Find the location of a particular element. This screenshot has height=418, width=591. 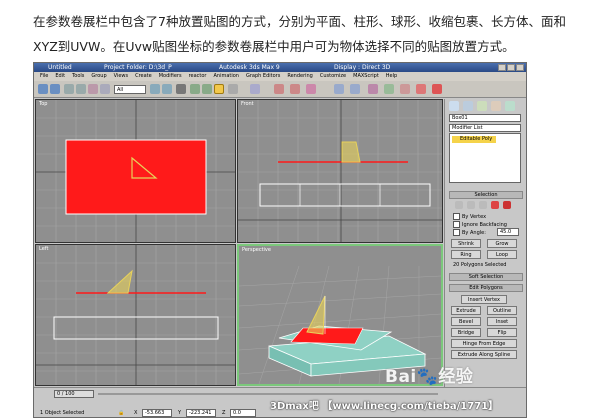

bridge-button: Bridge is located at coordinates (466, 332).